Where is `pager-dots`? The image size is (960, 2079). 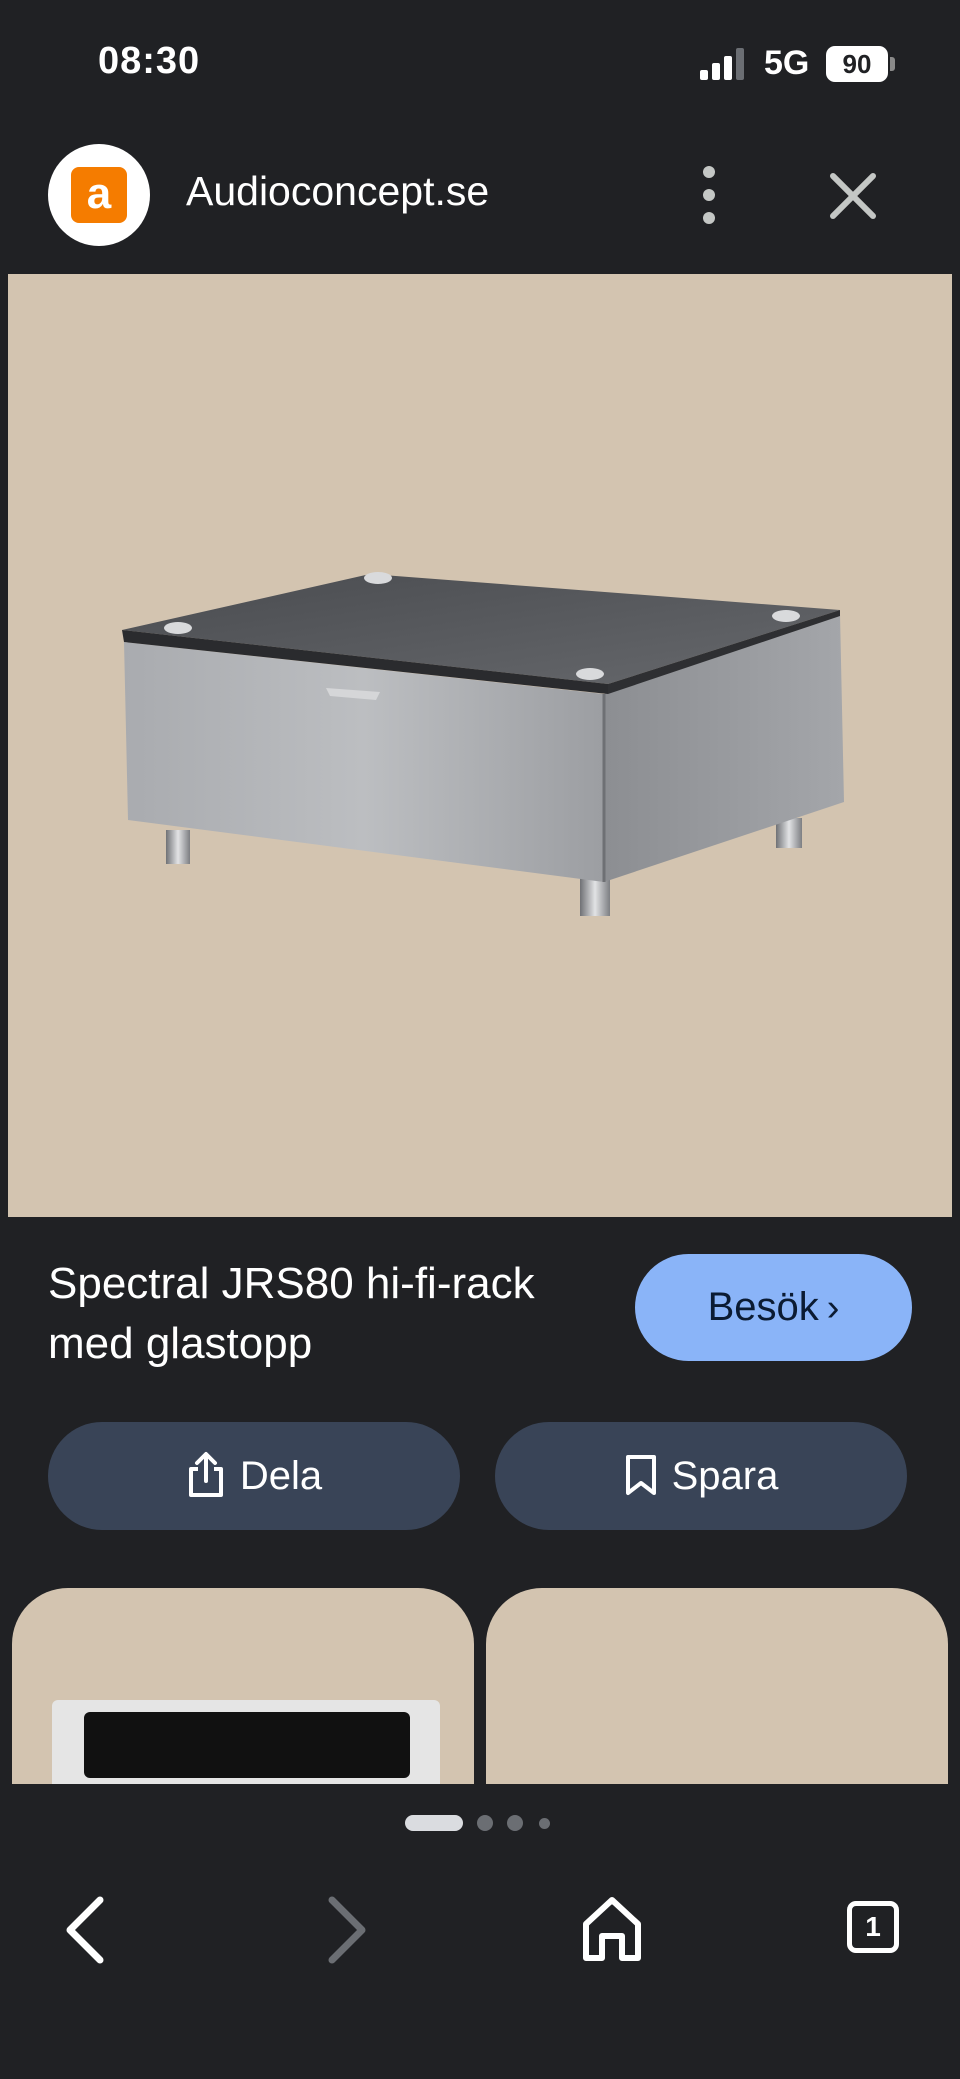
pager-dots is located at coordinates (480, 1822).